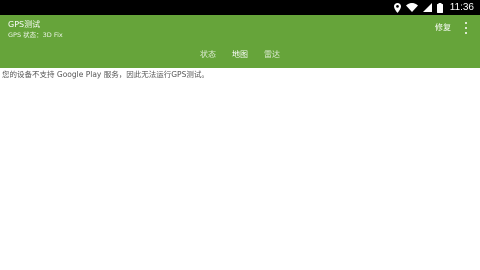 The image size is (480, 270). Describe the element at coordinates (443, 28) in the screenshot. I see `repair-button: 修复` at that location.